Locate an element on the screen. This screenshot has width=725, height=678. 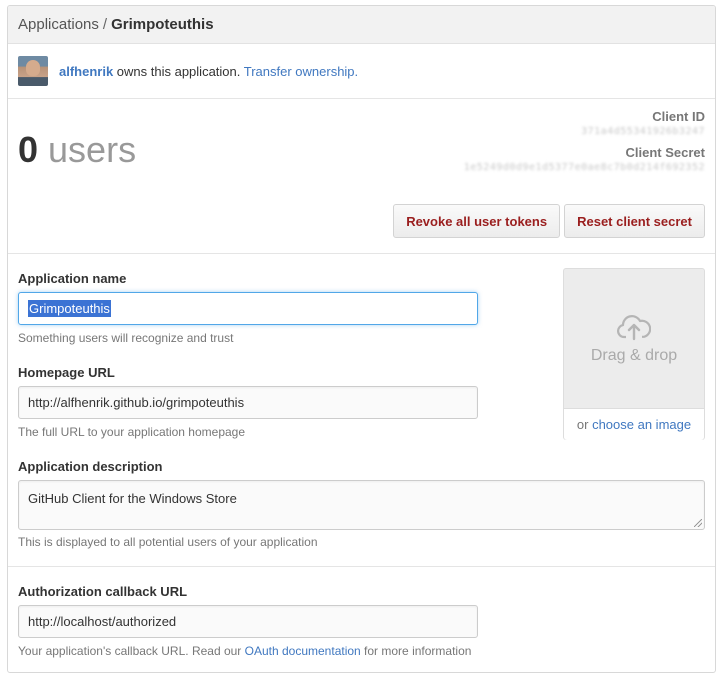
users-count: 0 users is located at coordinates (77, 150).